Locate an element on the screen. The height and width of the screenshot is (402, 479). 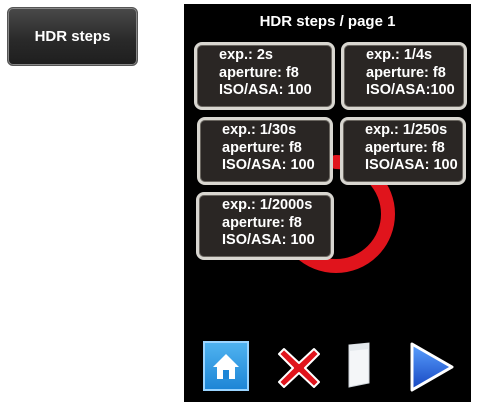
hdr-step-card: exp.: 2s aperture: f8 ISO/ASA: 100 is located at coordinates (264, 76).